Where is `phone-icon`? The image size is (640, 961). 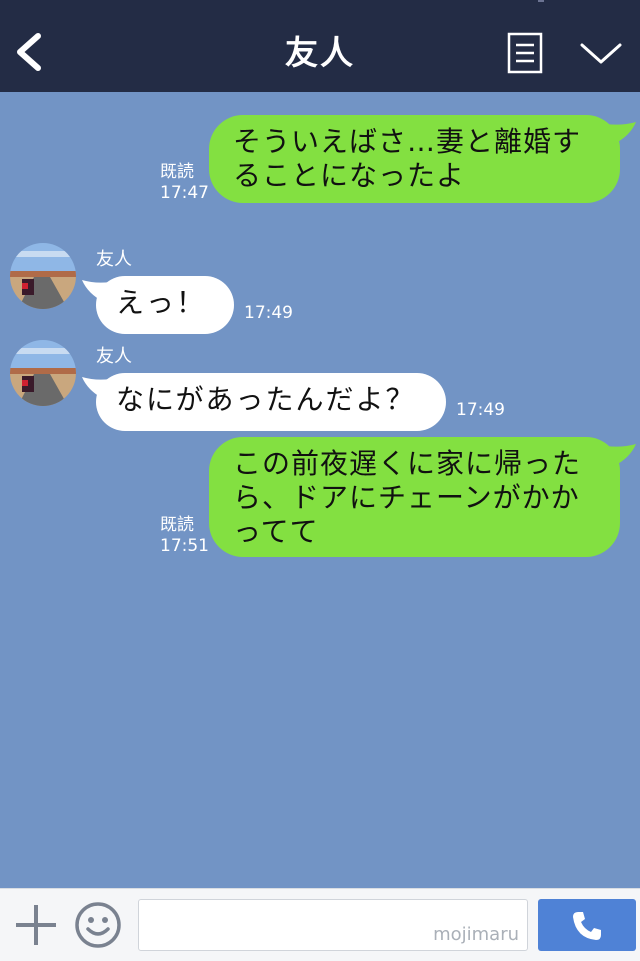 phone-icon is located at coordinates (587, 926).